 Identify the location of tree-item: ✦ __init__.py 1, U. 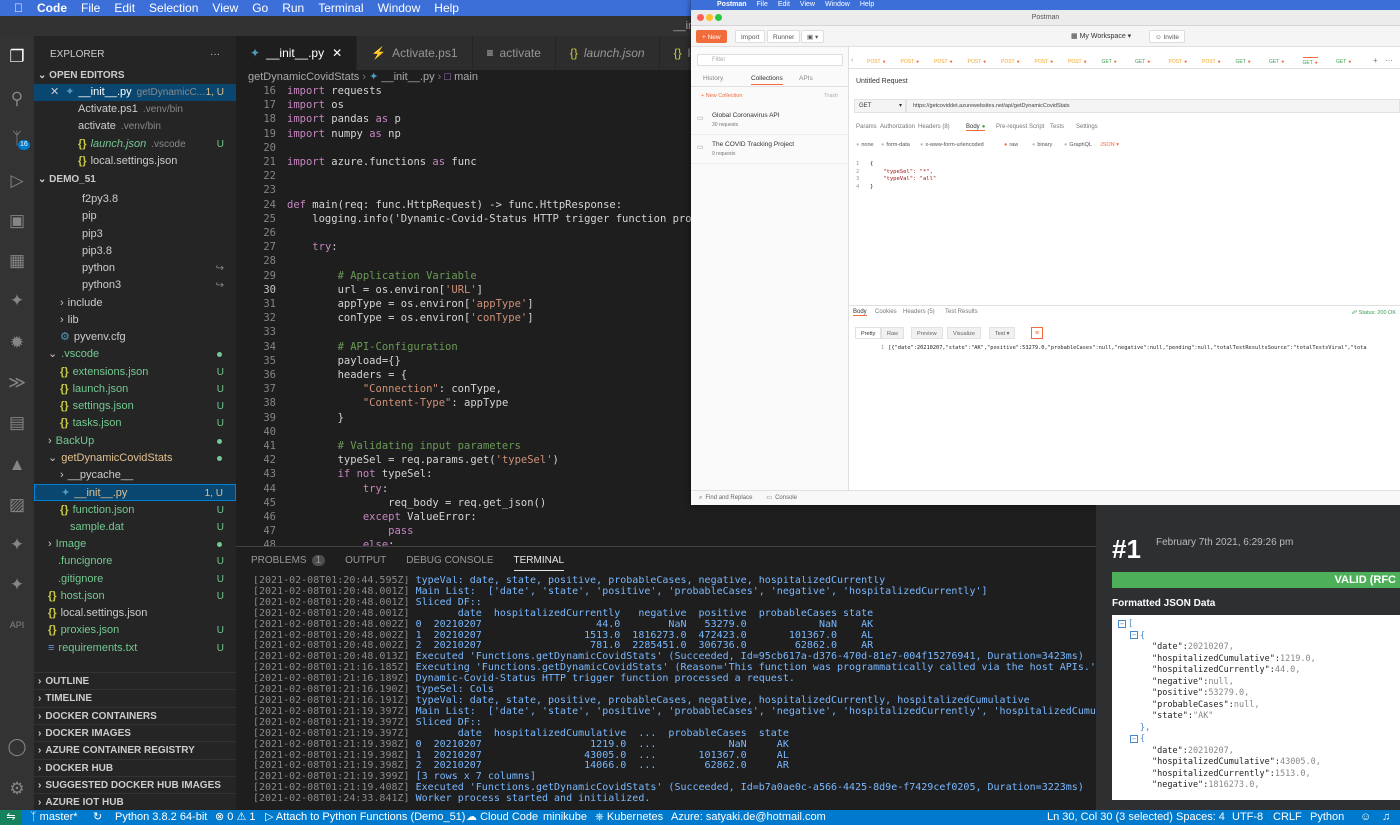
(135, 493).